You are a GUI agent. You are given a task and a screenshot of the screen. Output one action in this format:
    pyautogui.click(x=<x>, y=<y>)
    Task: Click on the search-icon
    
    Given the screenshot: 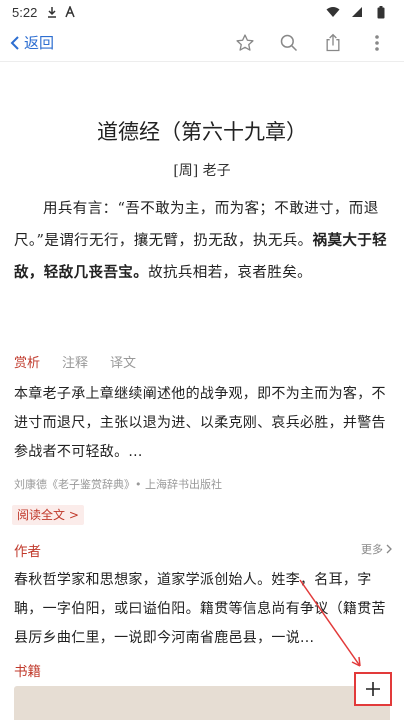 What is the action you would take?
    pyautogui.click(x=289, y=43)
    